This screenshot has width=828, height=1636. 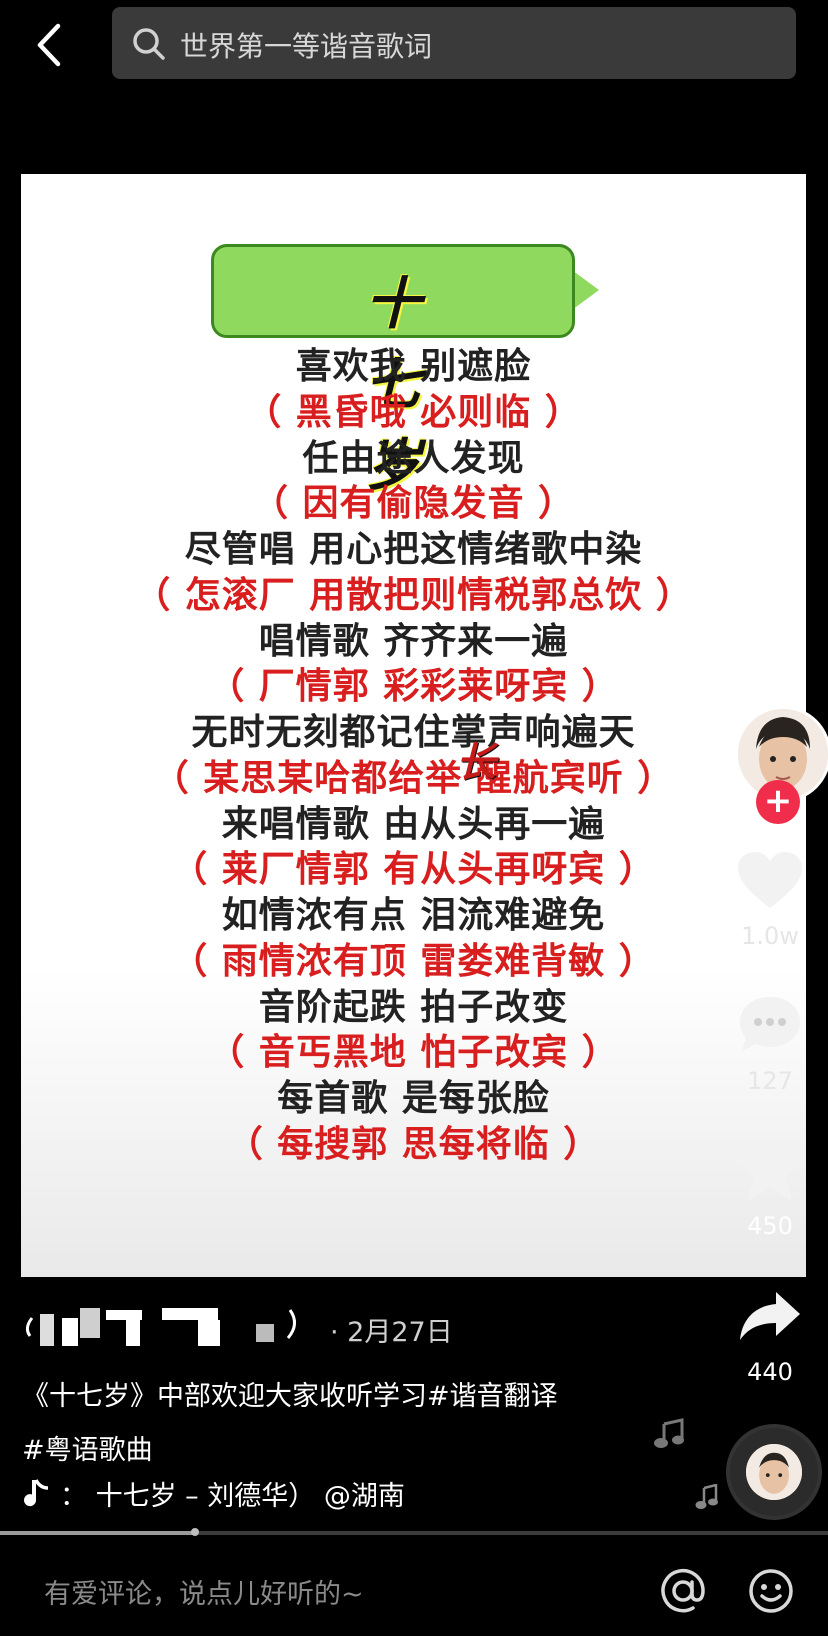 I want to click on share-count: 440, so click(x=770, y=1372).